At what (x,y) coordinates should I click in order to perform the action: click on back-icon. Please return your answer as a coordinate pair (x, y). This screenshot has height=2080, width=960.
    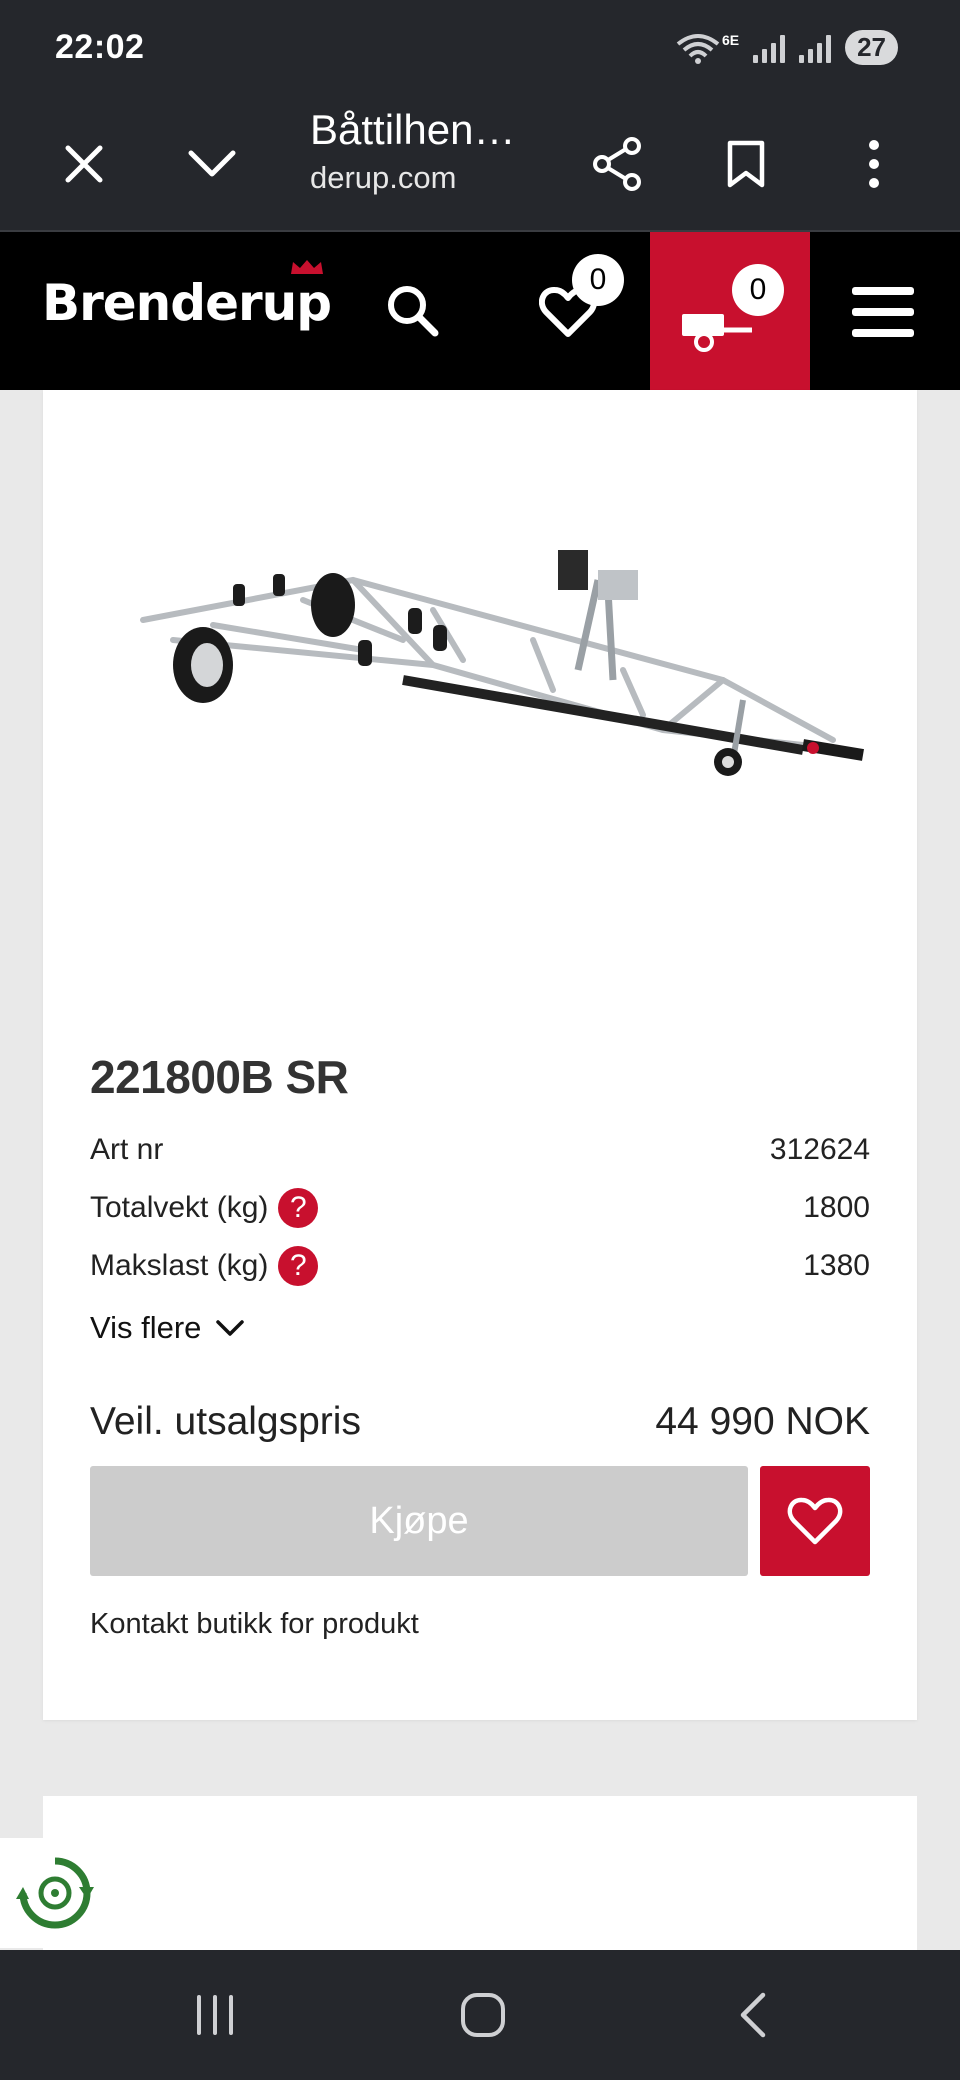
    Looking at the image, I should click on (753, 2015).